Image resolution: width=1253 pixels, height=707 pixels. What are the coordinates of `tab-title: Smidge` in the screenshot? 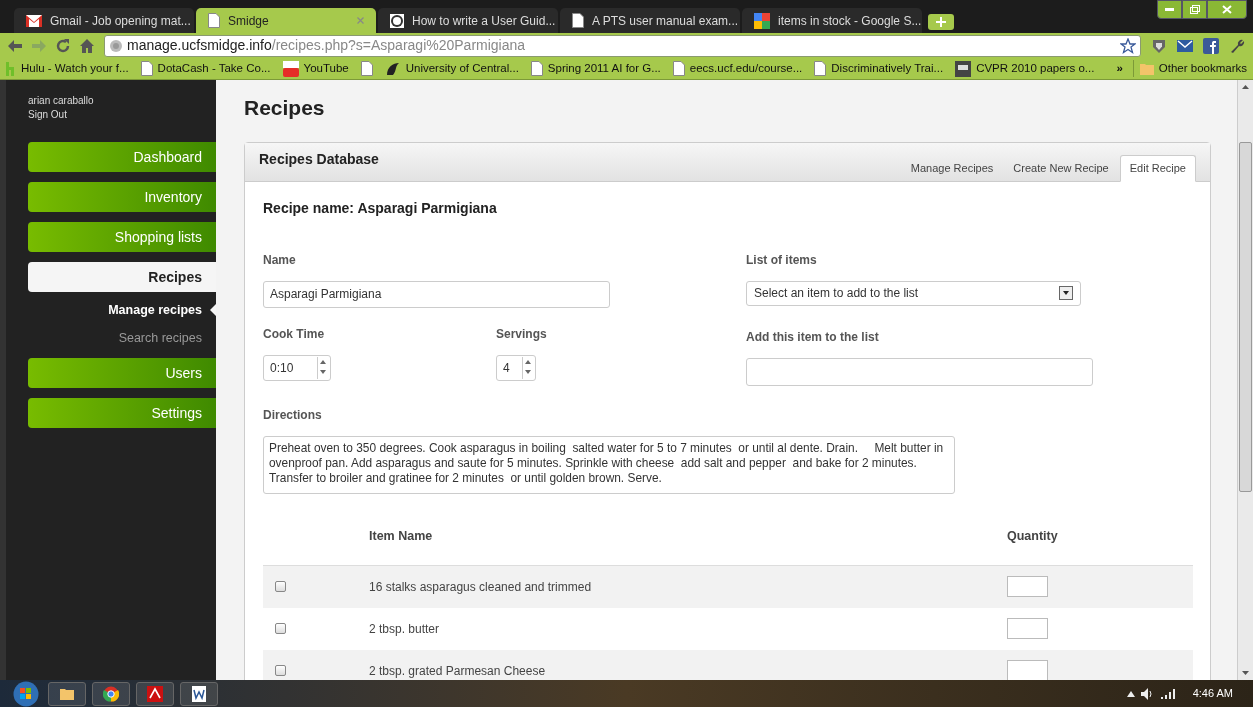 It's located at (249, 21).